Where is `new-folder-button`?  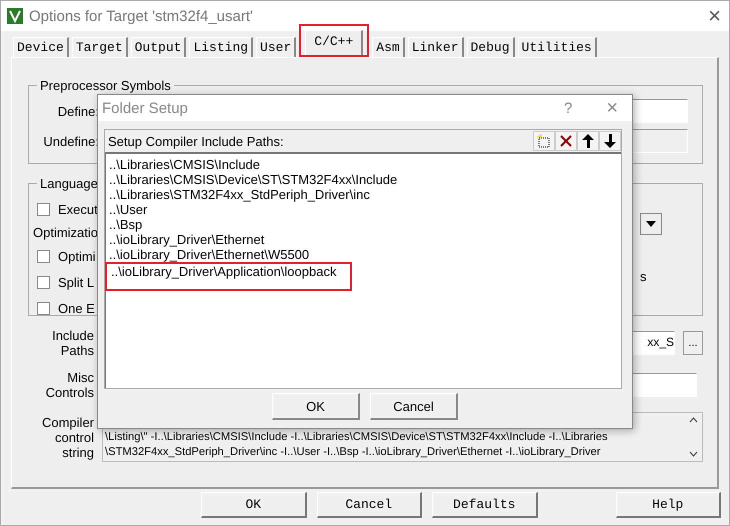
new-folder-button is located at coordinates (544, 141).